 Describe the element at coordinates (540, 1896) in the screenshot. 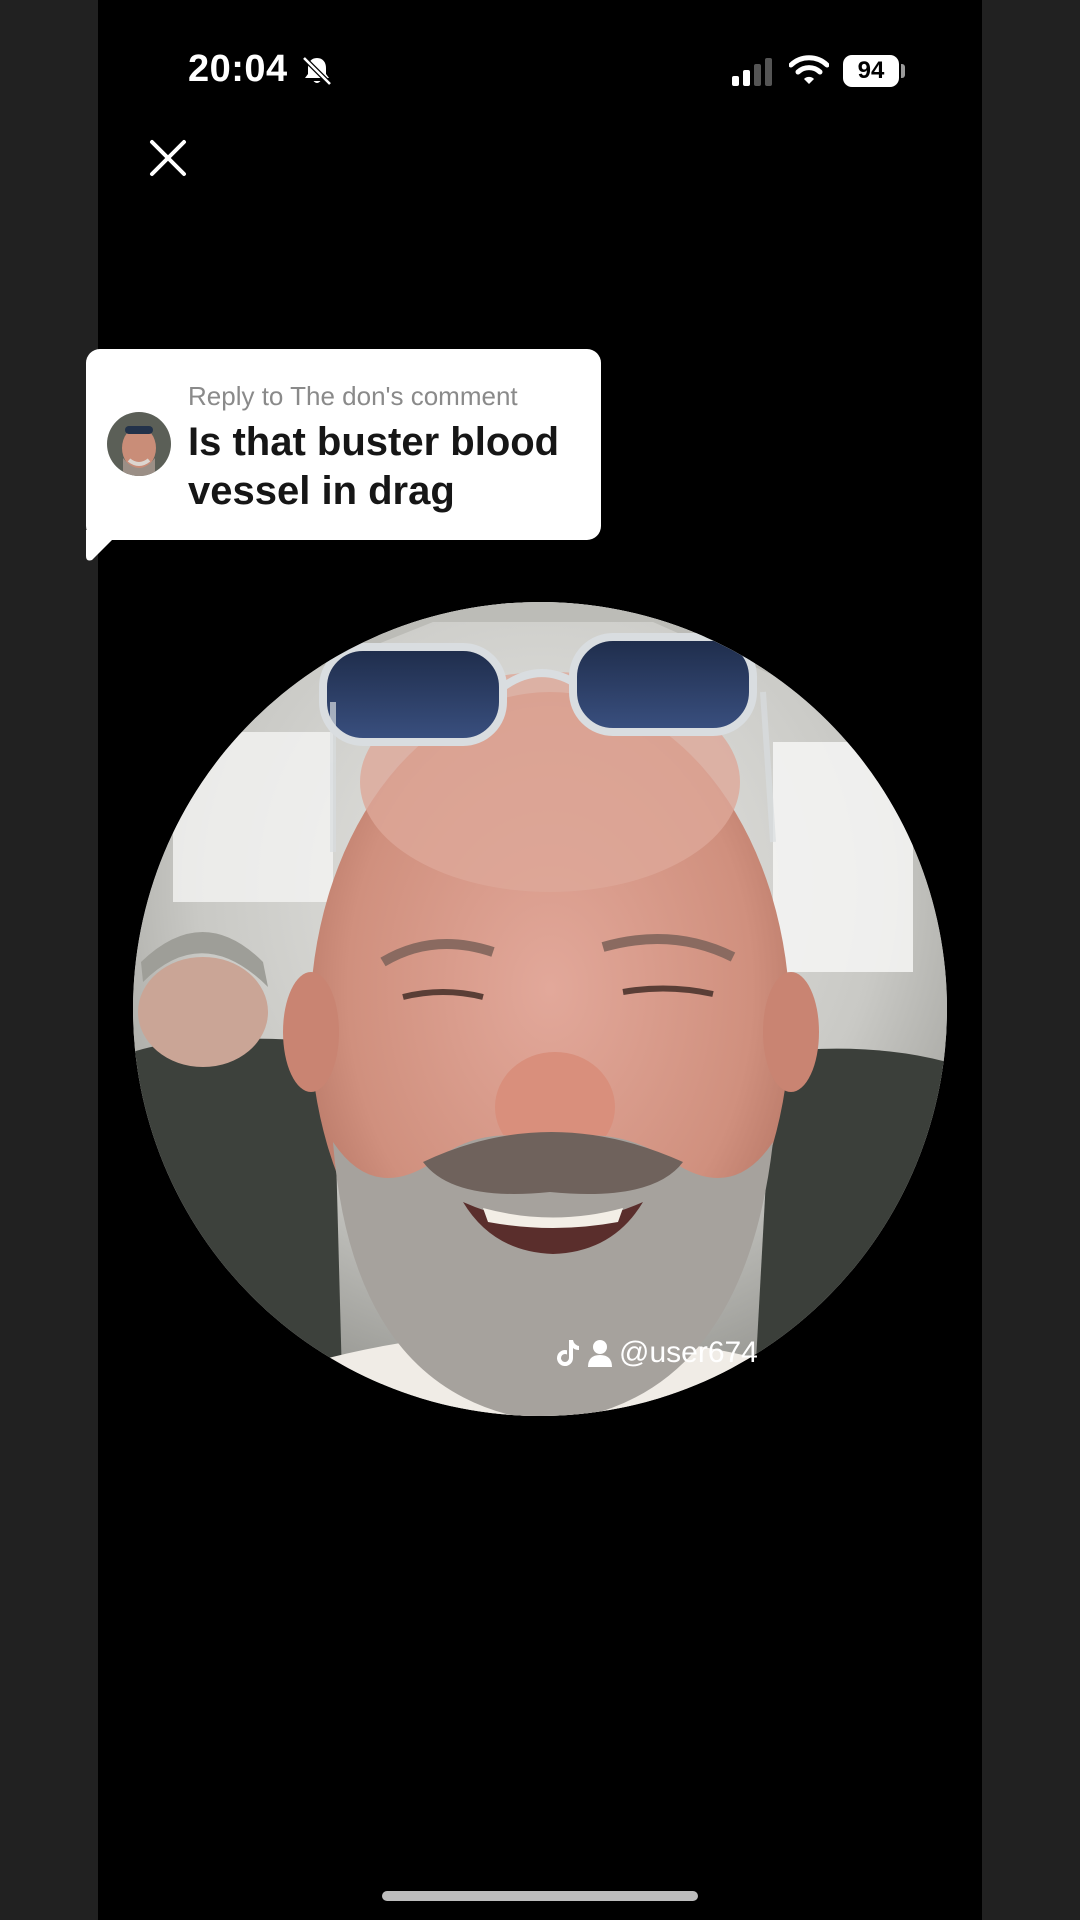

I see `home-indicator` at that location.